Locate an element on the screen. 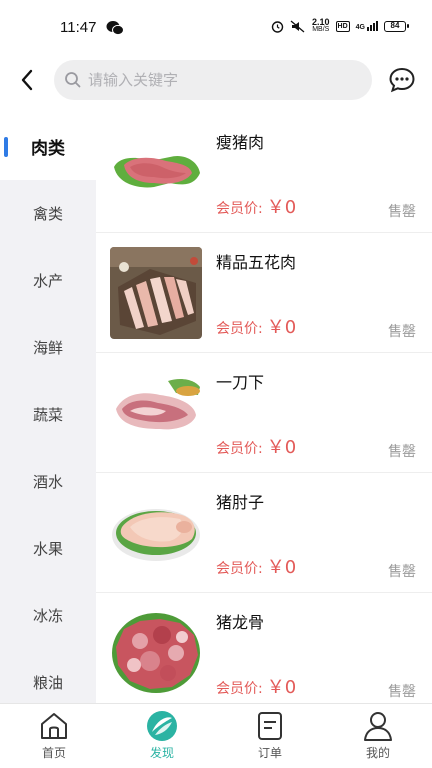  message-button is located at coordinates (402, 80).